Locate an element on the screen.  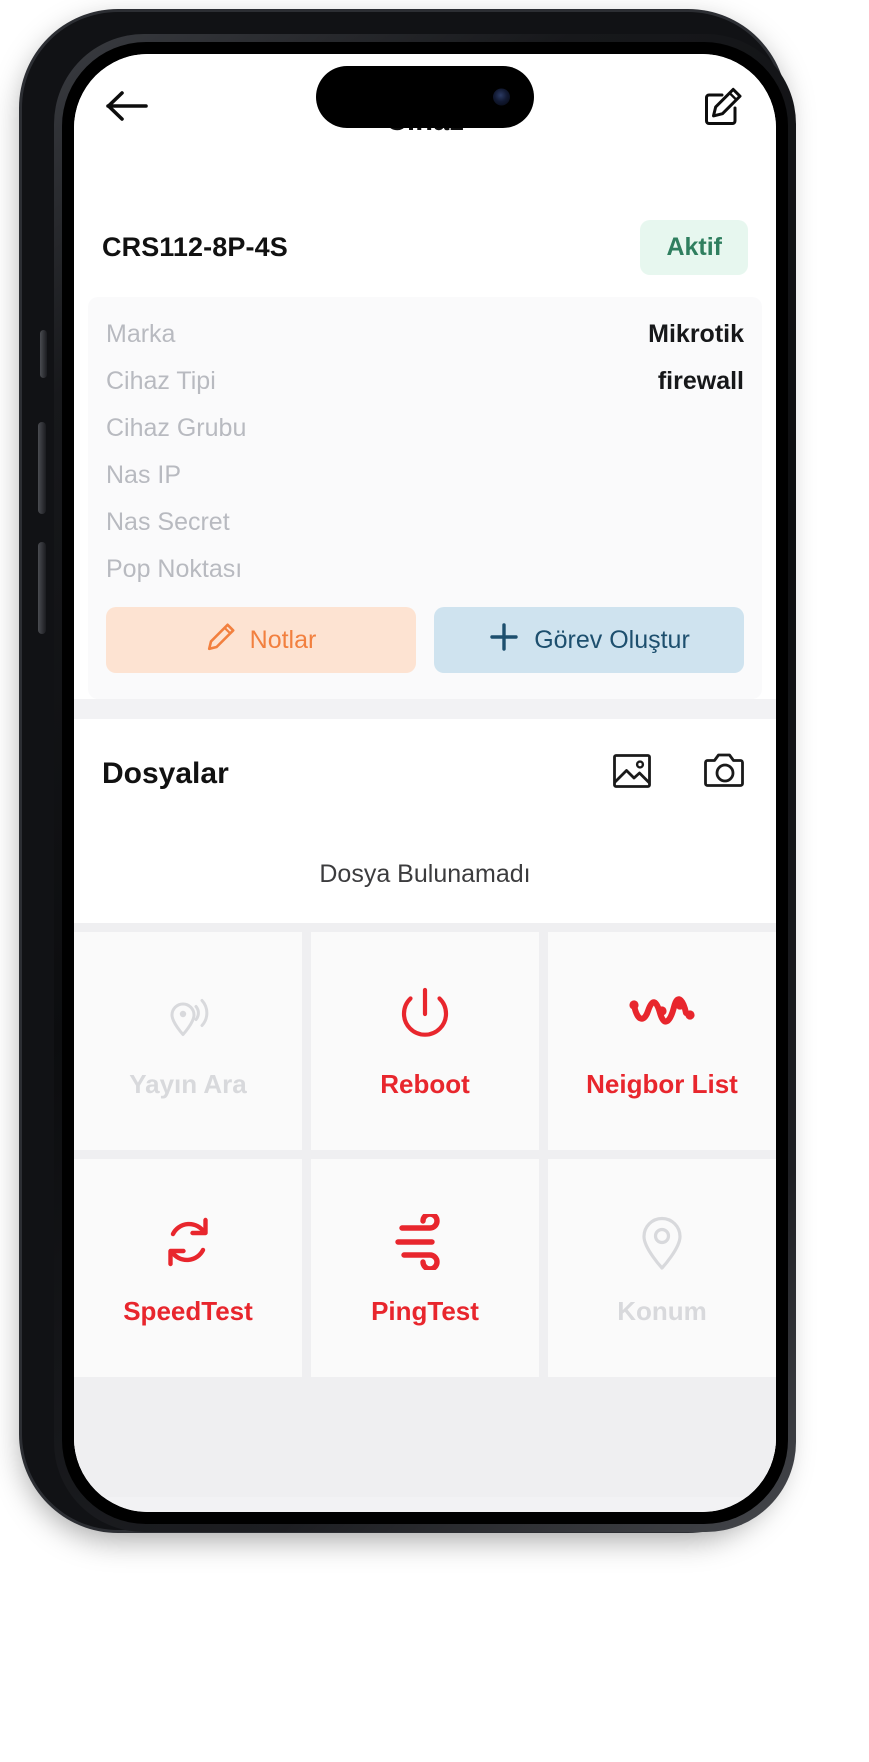
tile-yayin-ara: Yayın Ara is located at coordinates (188, 1041).